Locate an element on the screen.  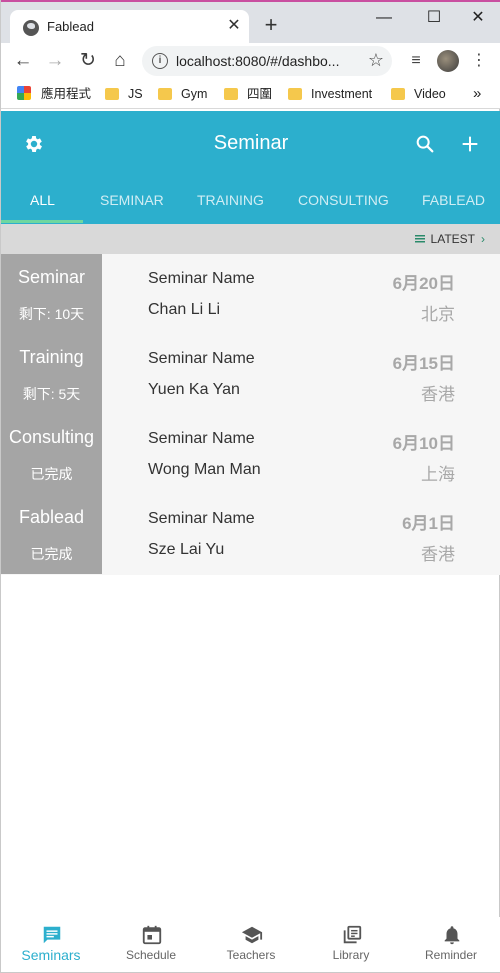
bookmark-siwai: 四圍 is located at coordinates (248, 94).